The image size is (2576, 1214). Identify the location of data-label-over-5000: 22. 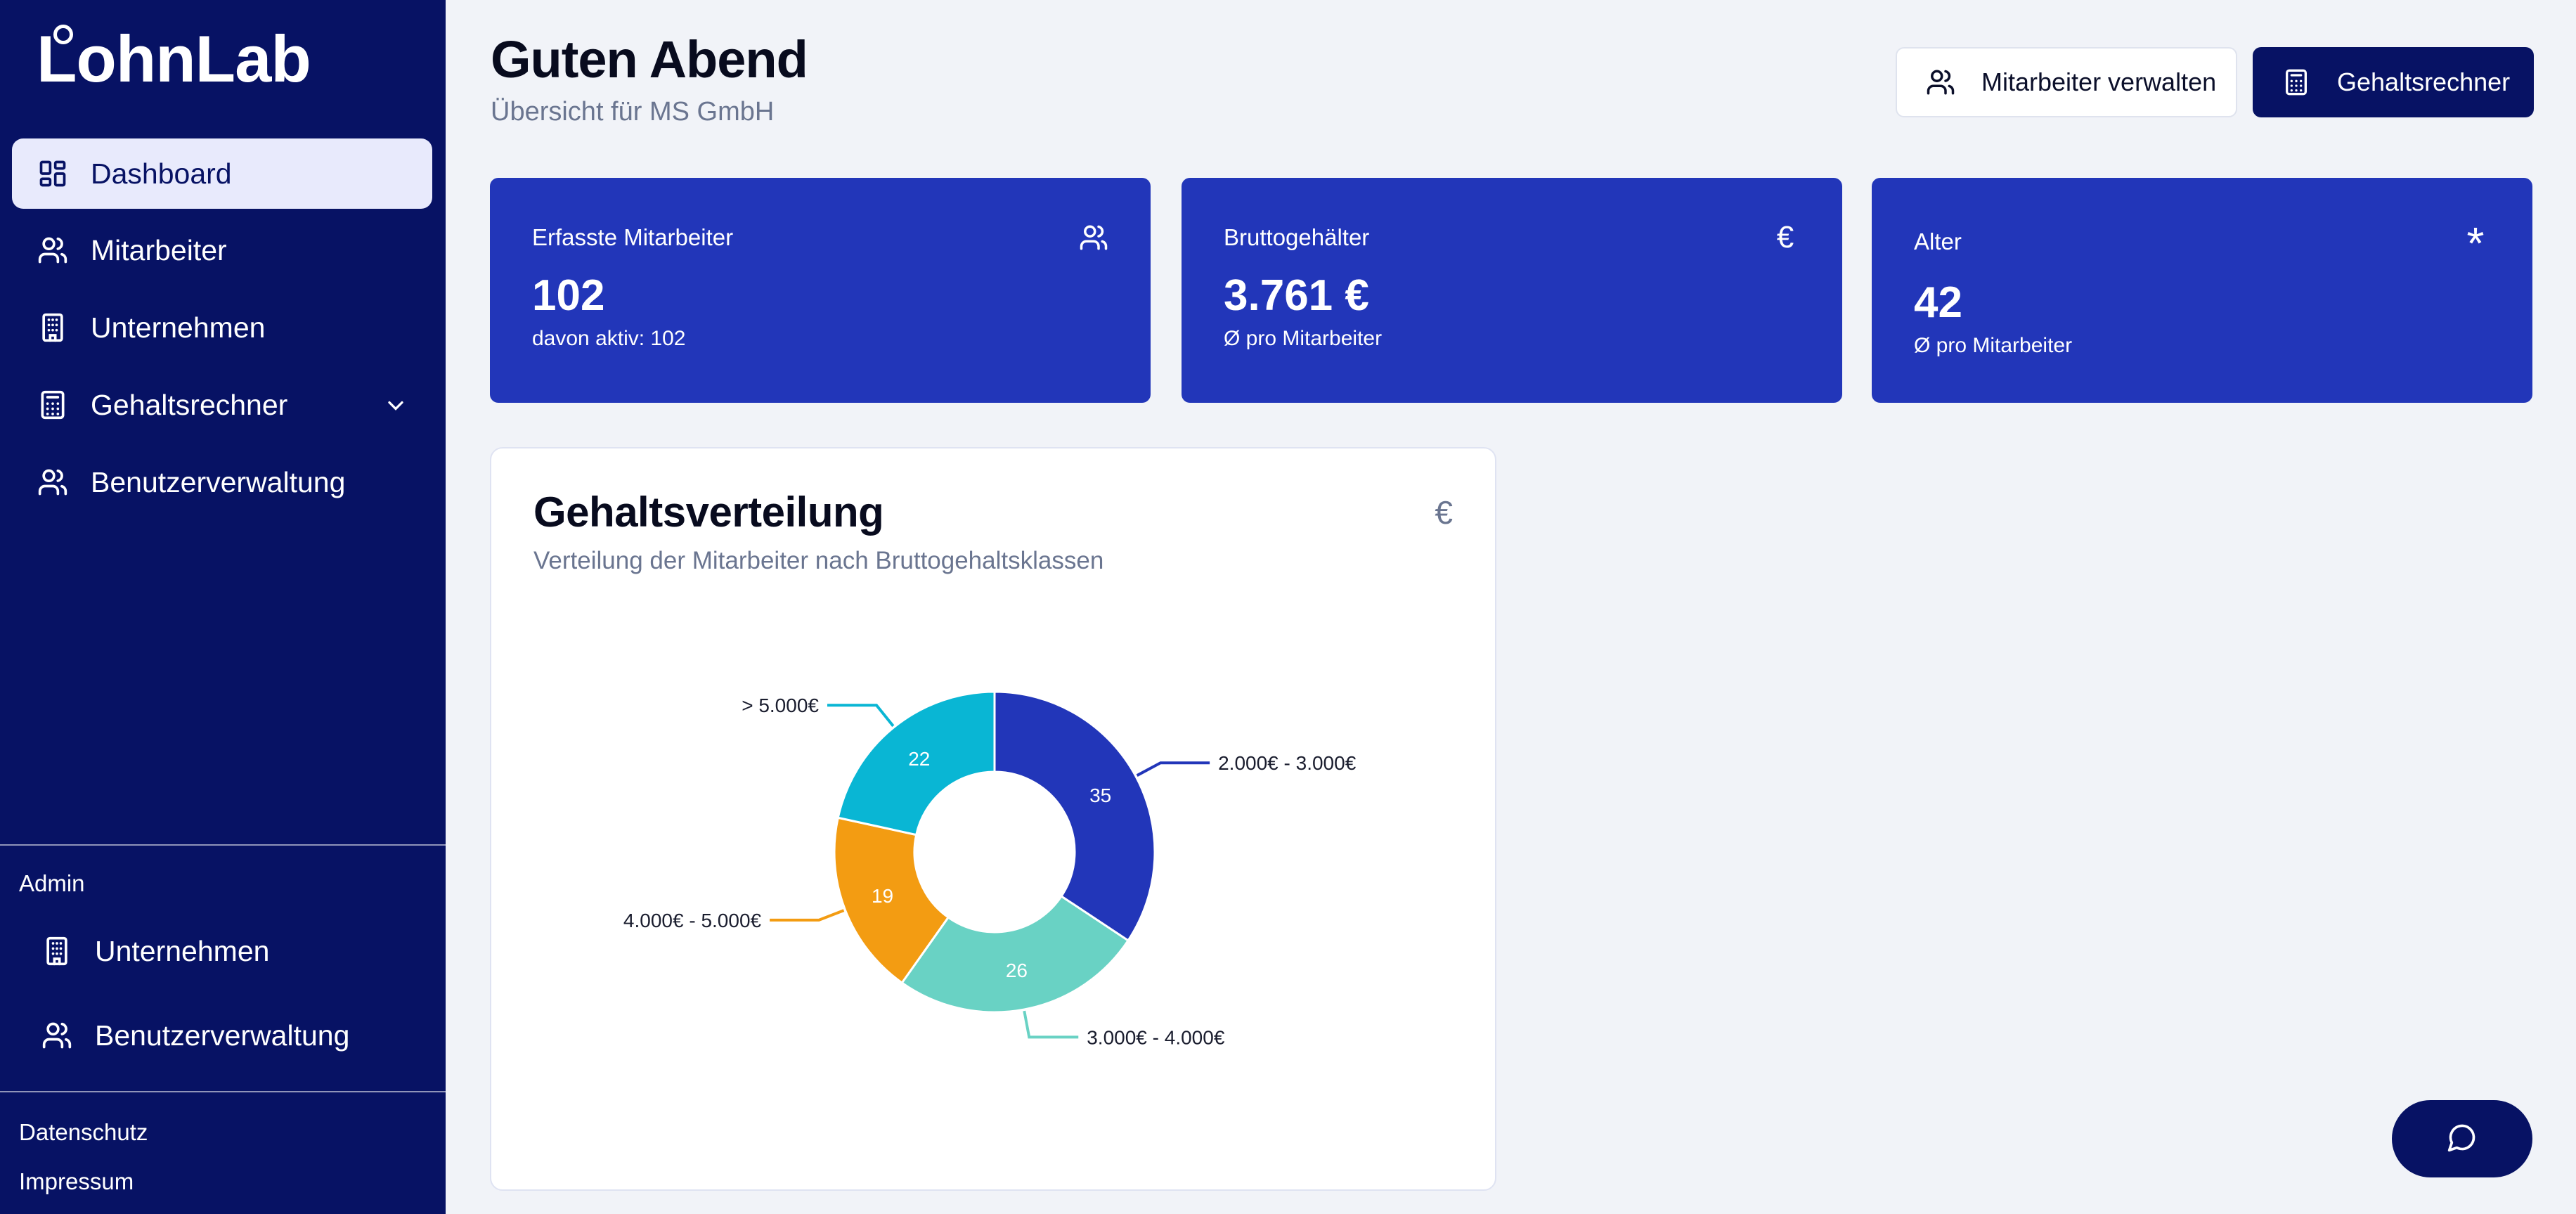
(919, 759).